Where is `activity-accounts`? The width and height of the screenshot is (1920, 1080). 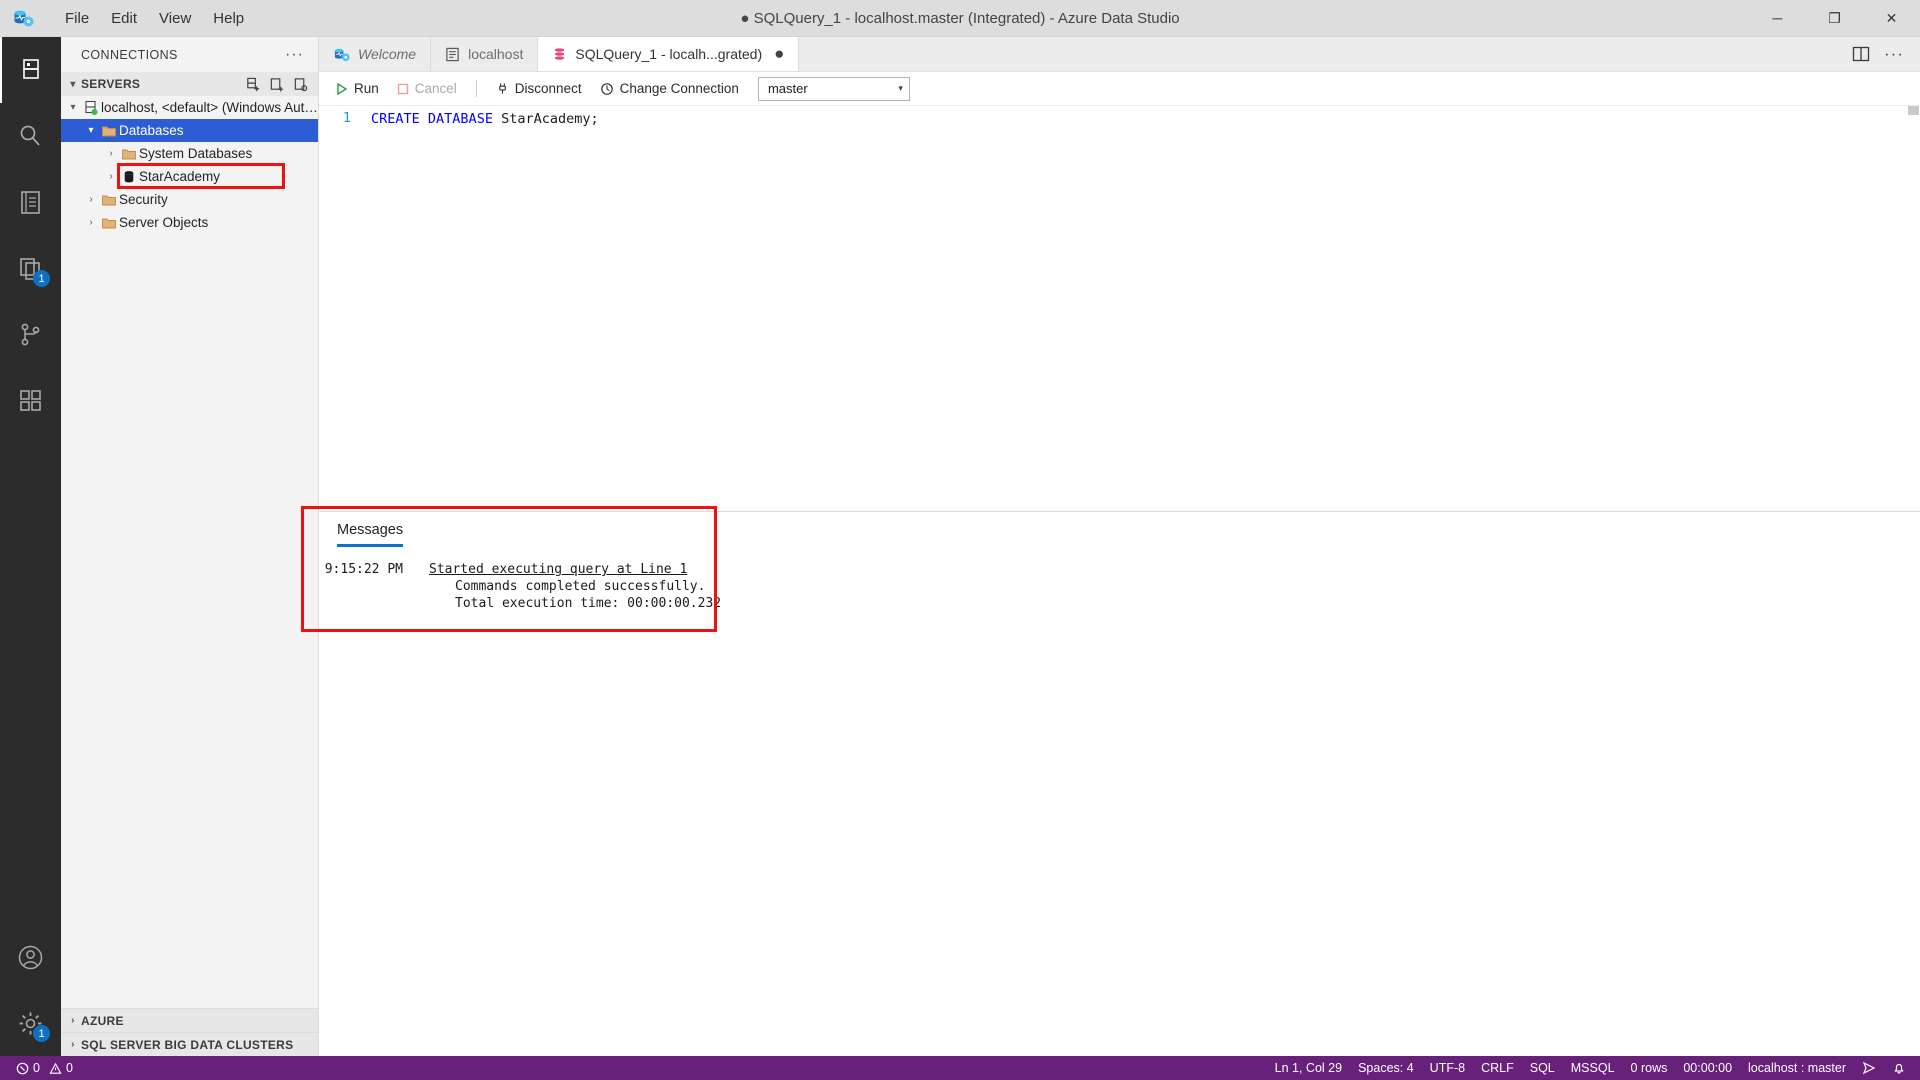
activity-accounts is located at coordinates (30, 957).